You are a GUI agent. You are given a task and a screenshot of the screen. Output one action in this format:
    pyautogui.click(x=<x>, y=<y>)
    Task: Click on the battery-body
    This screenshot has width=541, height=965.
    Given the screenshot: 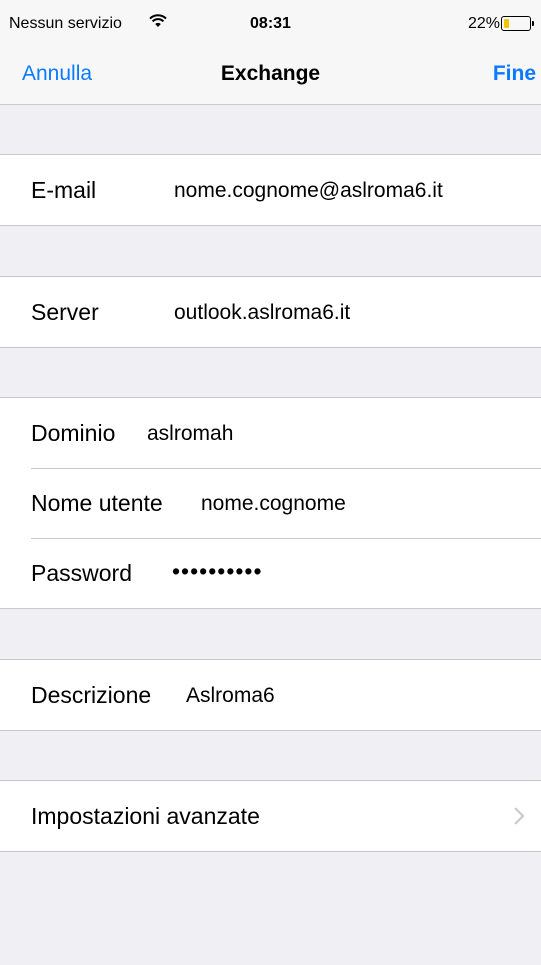 What is the action you would take?
    pyautogui.click(x=516, y=23)
    